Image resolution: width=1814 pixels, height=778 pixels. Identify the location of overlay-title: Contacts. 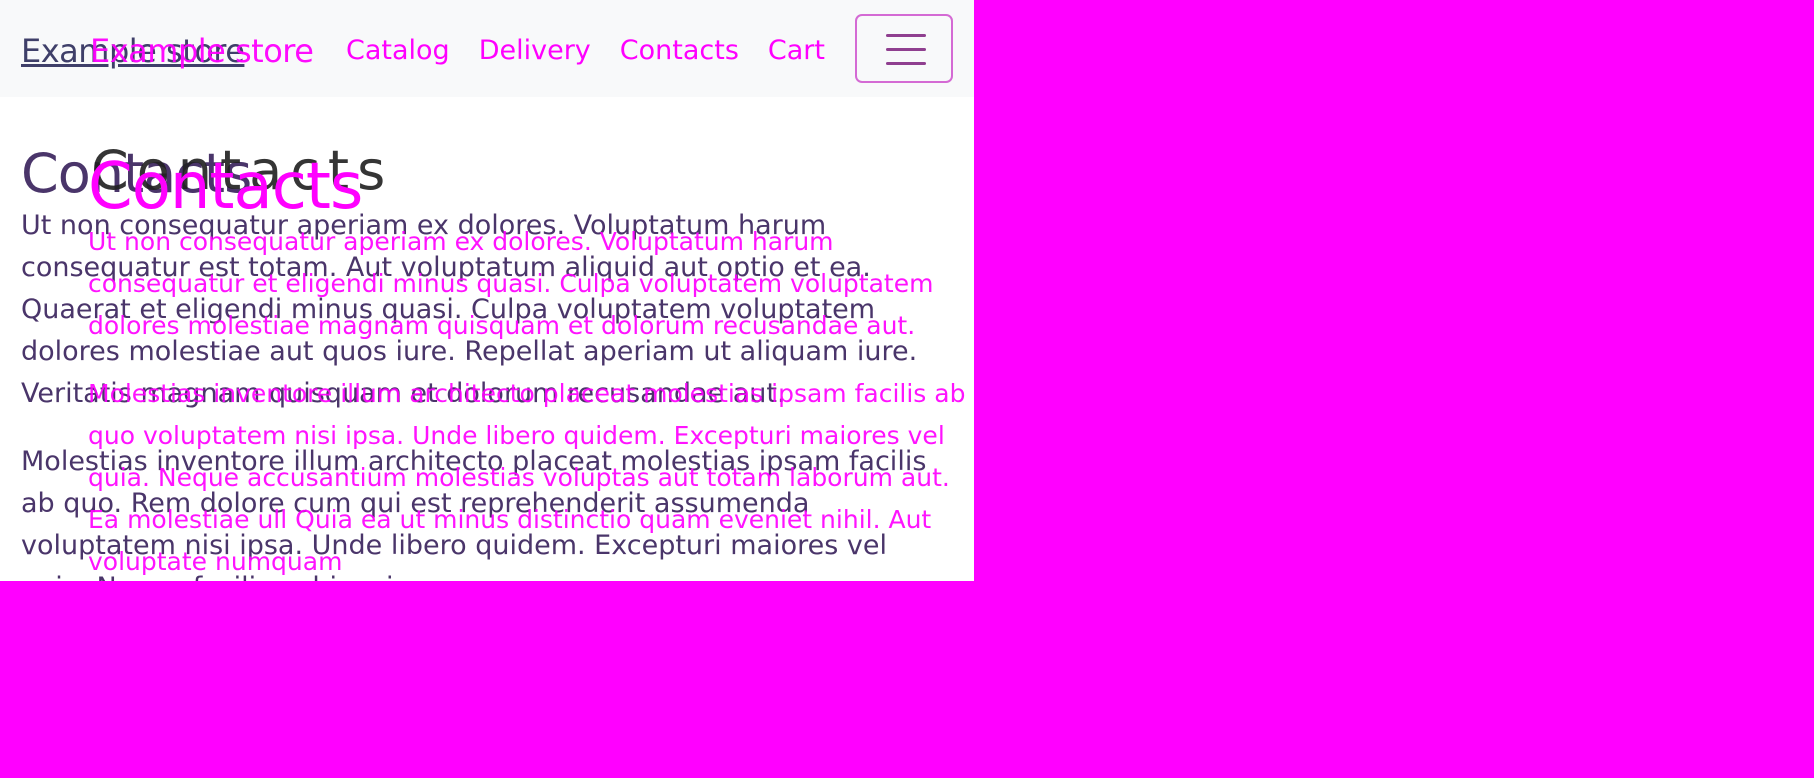
(225, 187).